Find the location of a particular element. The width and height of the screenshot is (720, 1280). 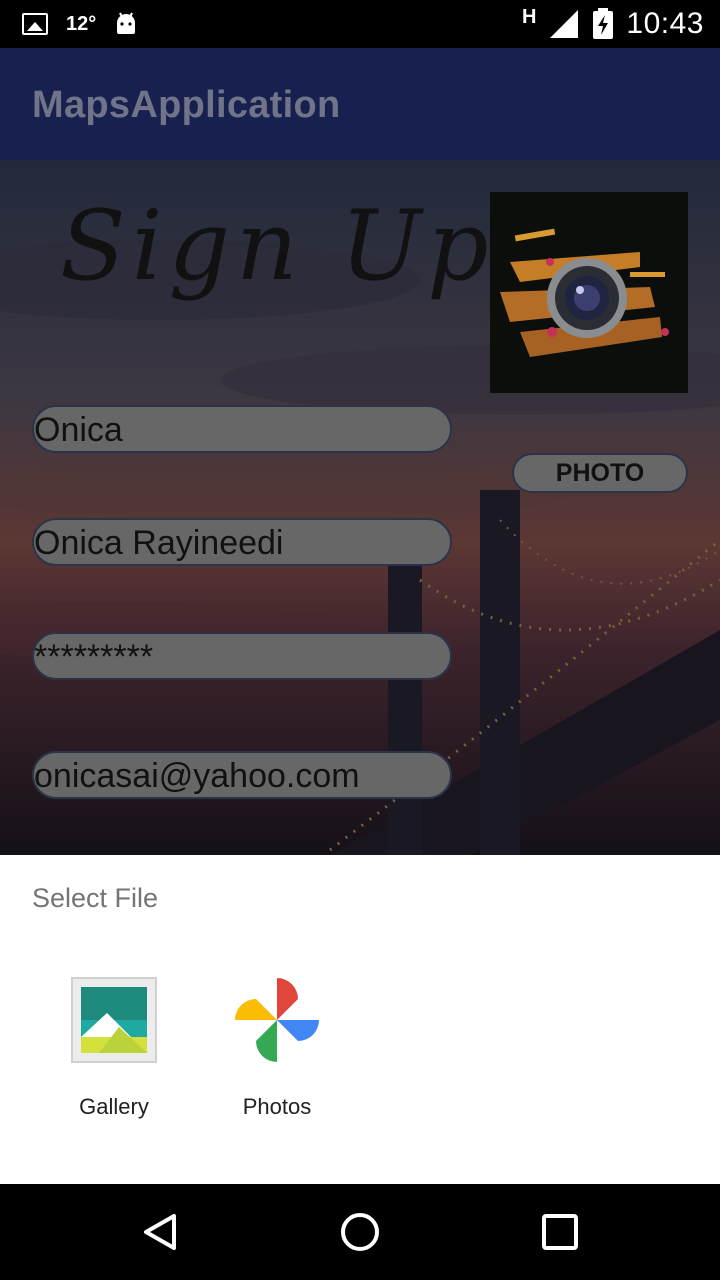

gallery-label: Gallery is located at coordinates (114, 1106).